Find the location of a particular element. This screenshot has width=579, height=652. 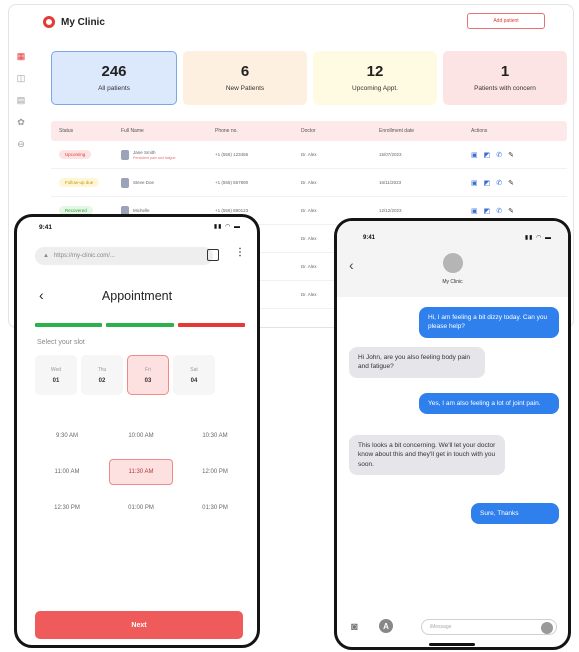

chat-header: 9:41 ▮▮ ◠ ▬ ‹ My Clinic is located at coordinates (452, 259).